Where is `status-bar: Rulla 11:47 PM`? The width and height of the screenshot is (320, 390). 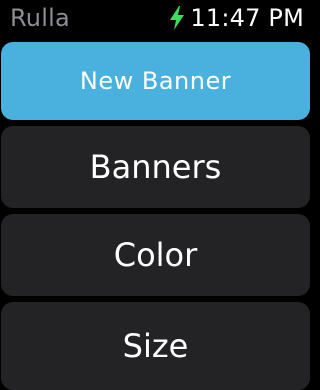 status-bar: Rulla 11:47 PM is located at coordinates (156, 19).